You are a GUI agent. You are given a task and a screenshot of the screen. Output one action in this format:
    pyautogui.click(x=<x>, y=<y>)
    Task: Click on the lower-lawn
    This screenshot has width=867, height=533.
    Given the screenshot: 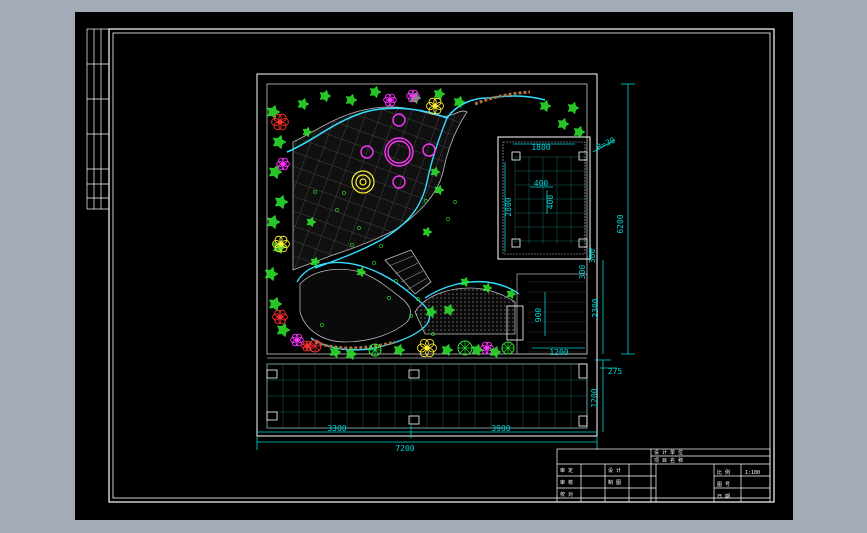 What is the action you would take?
    pyautogui.click(x=355, y=305)
    